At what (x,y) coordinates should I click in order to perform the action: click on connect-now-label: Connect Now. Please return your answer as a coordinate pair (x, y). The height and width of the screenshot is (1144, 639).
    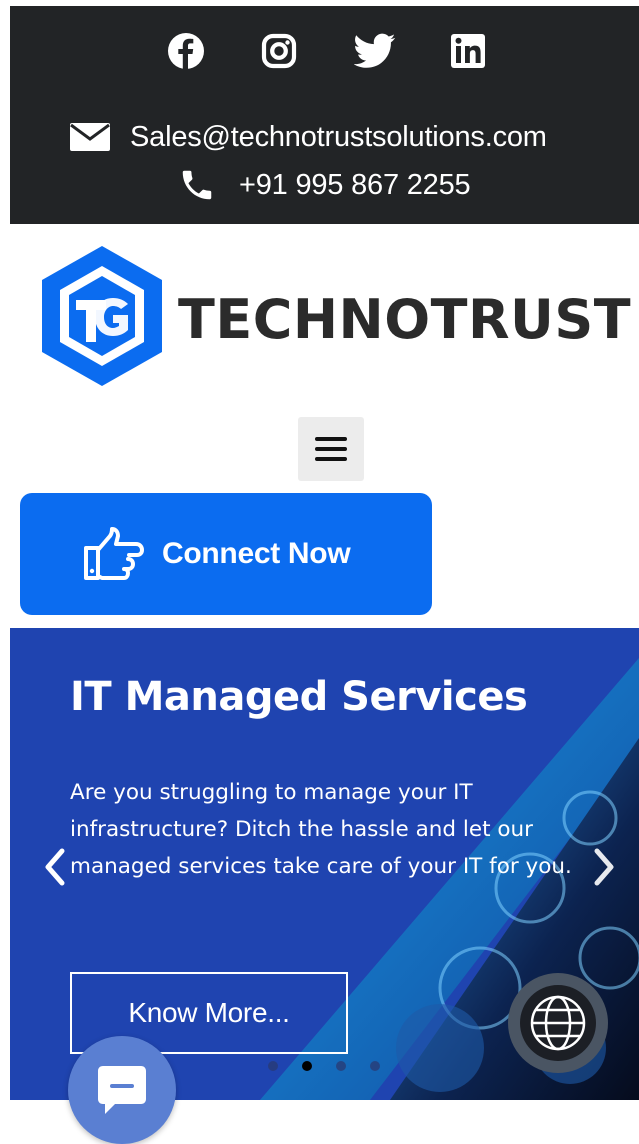
    Looking at the image, I should click on (256, 553).